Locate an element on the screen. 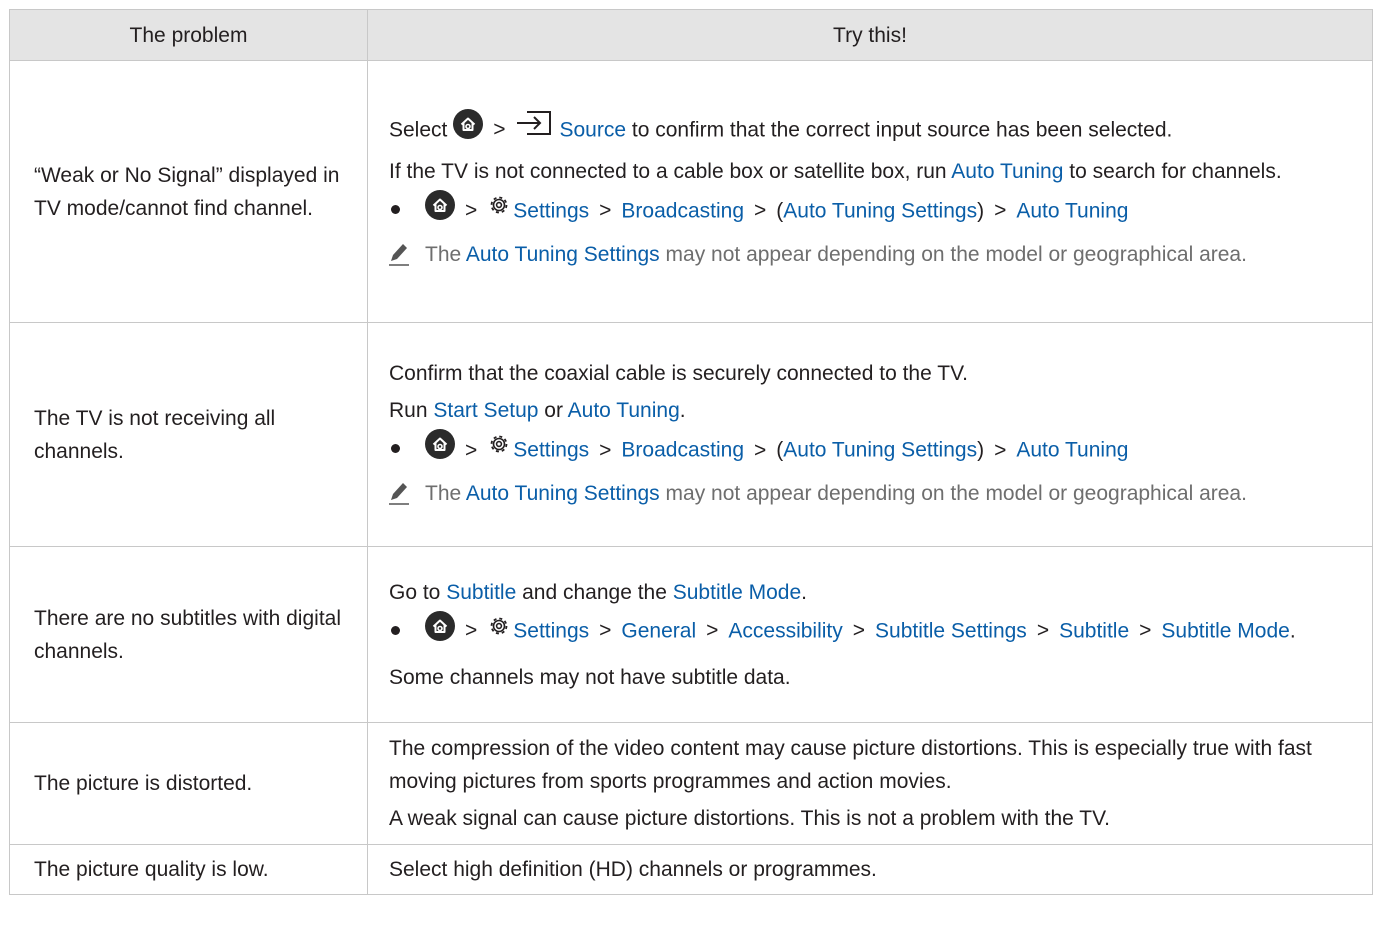 This screenshot has width=1376, height=952. header-problem: The problem is located at coordinates (188, 35).